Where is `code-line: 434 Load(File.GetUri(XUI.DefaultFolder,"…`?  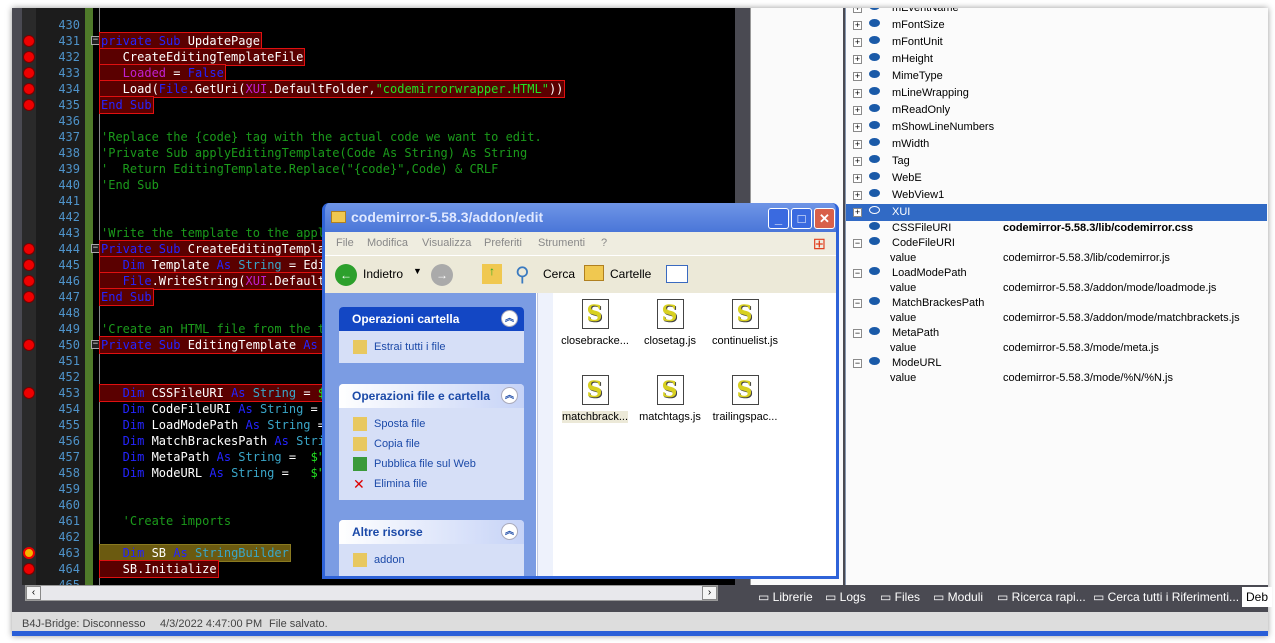
code-line: 434 Load(File.GetUri(XUI.DefaultFolder,"… is located at coordinates (378, 89).